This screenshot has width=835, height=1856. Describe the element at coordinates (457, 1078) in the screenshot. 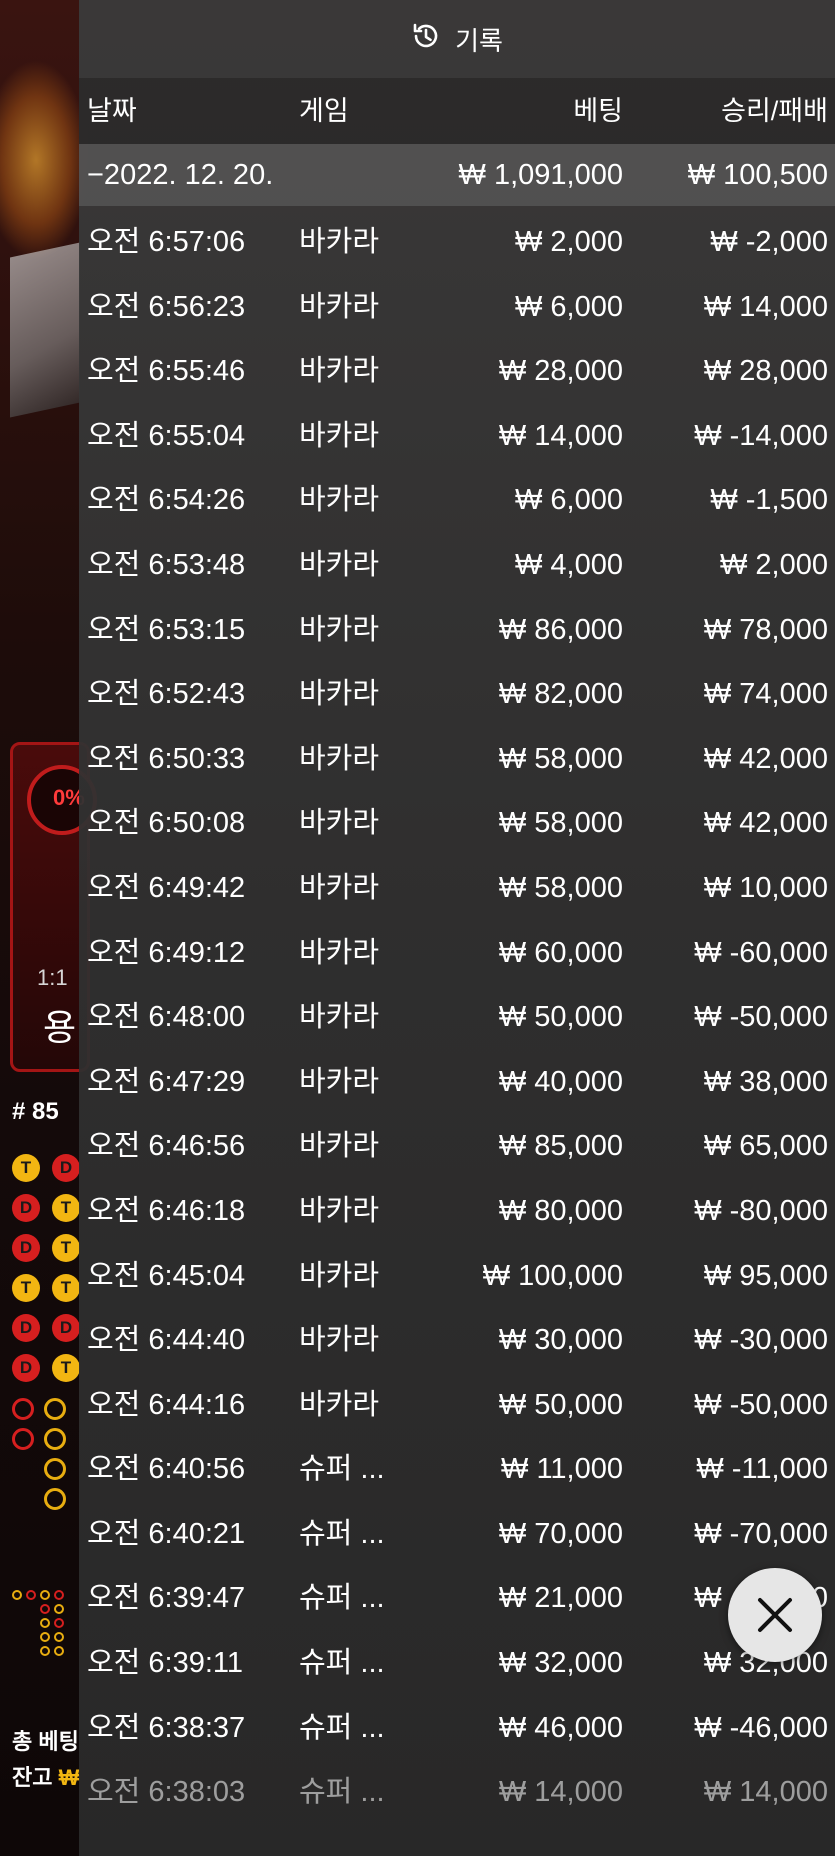

I see `history-row: 오전 6:47:29 바카라 ₩ 40,000 ₩ 38,000` at that location.